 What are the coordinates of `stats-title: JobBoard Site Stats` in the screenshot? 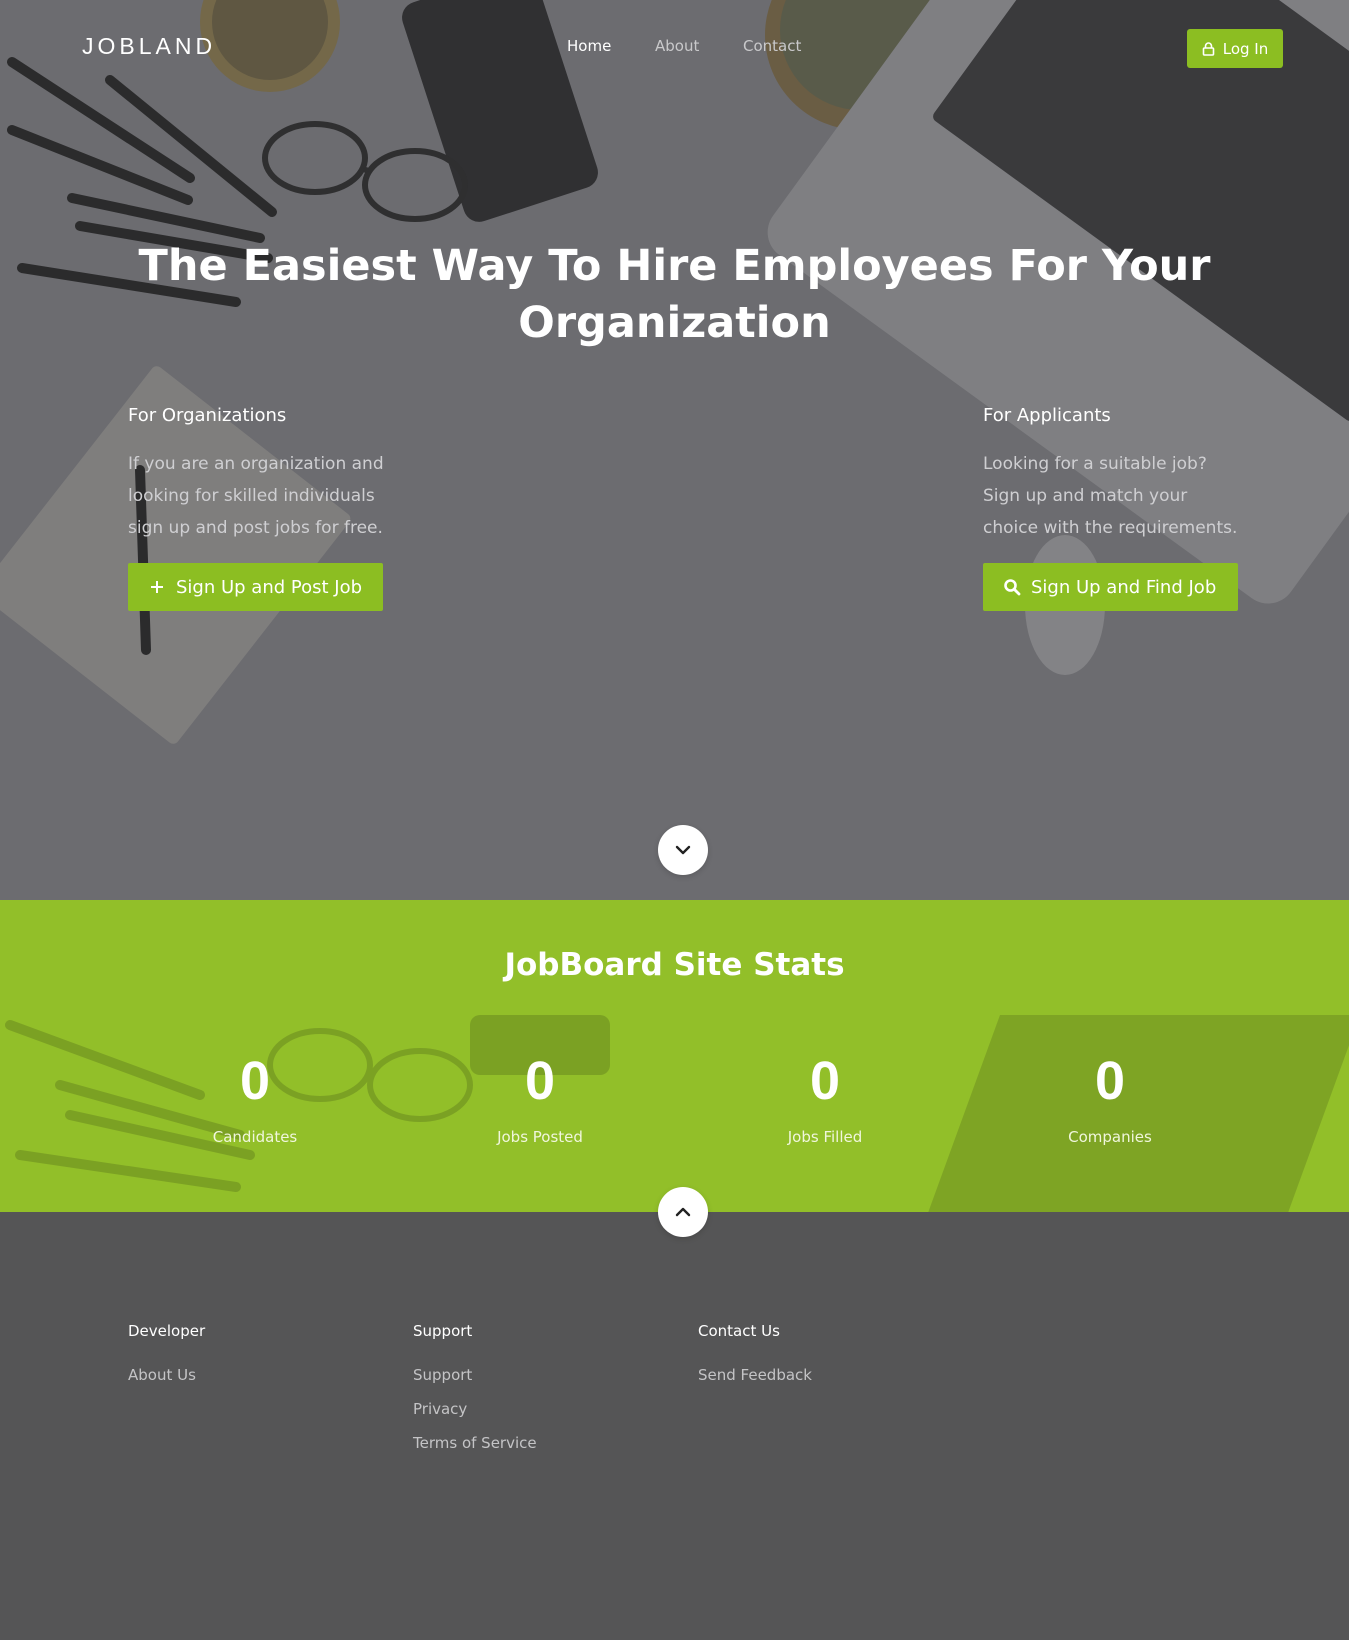 It's located at (674, 965).